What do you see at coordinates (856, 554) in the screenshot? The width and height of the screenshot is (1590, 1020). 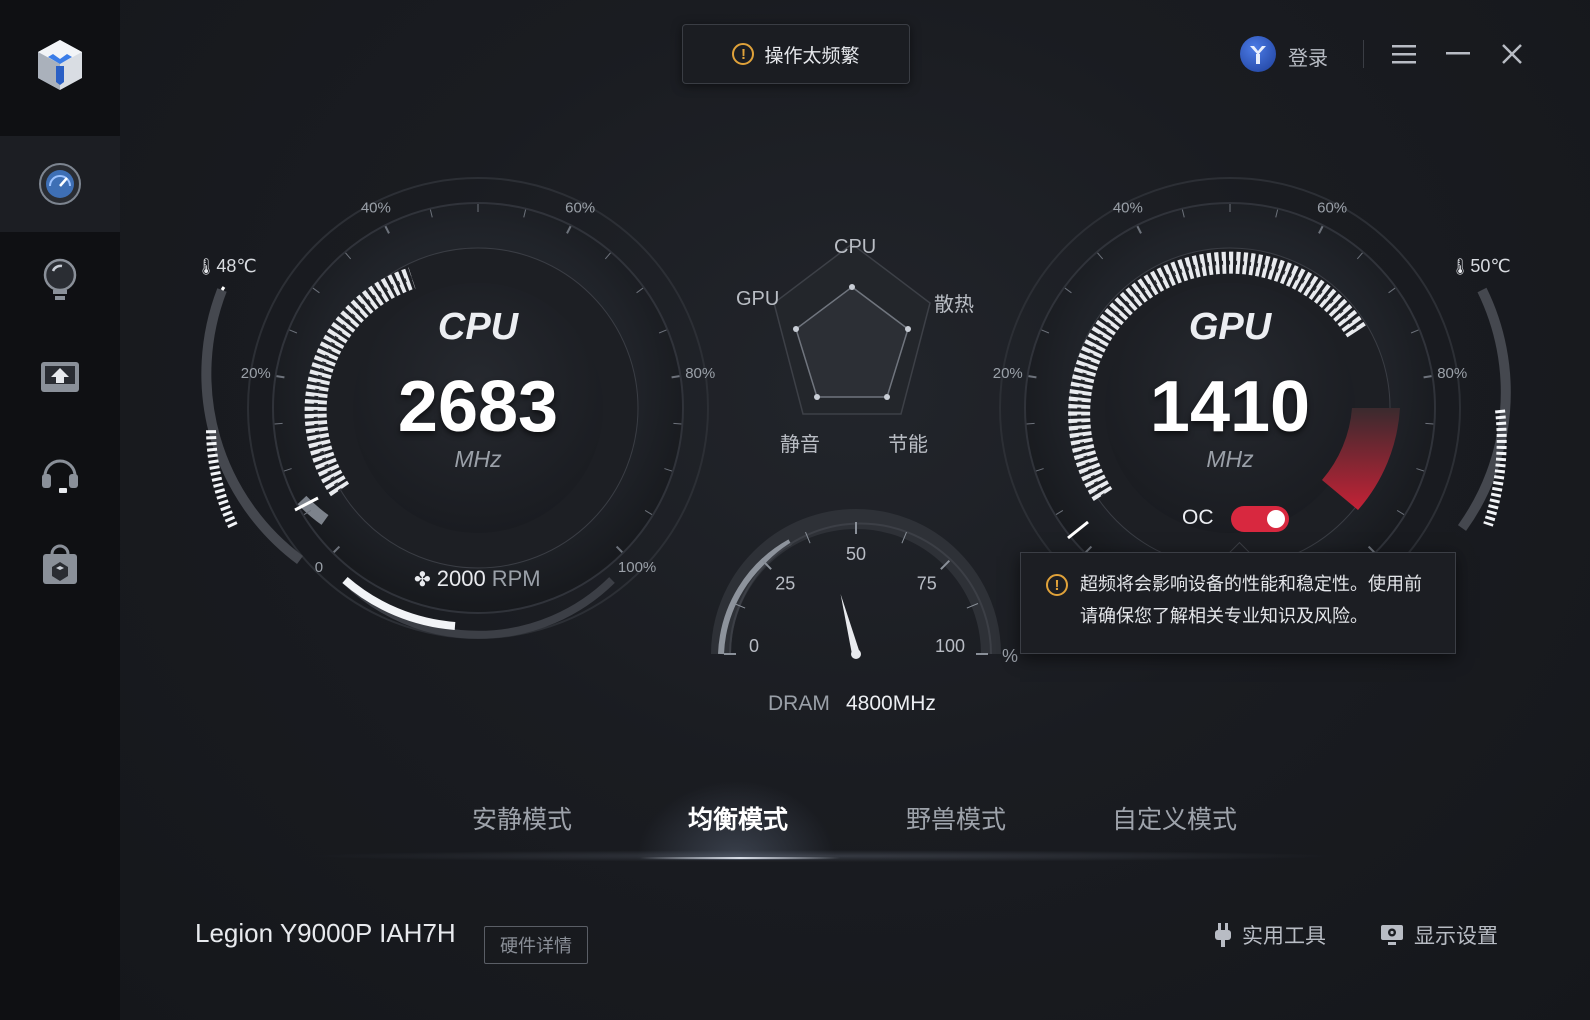 I see `dram-tick-label: 50` at bounding box center [856, 554].